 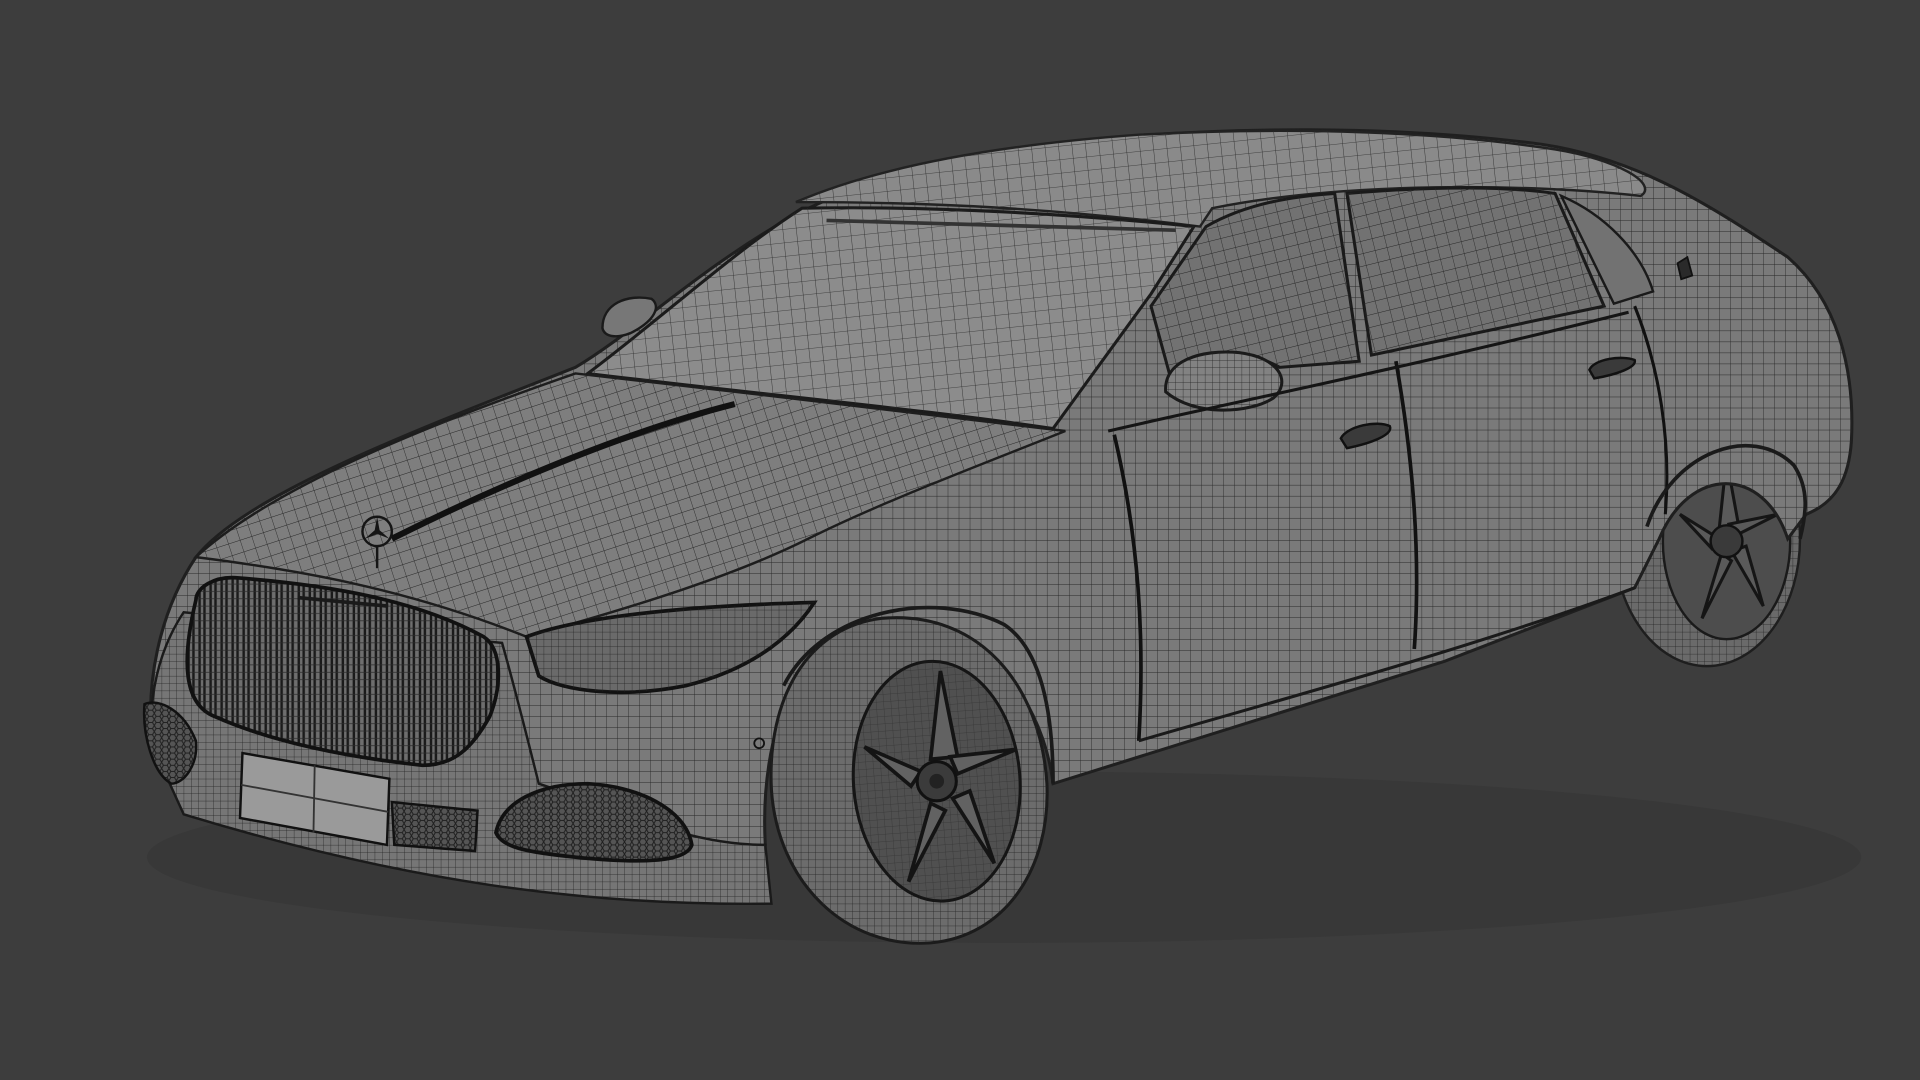 I want to click on center-lower-air-intake, so click(x=434, y=826).